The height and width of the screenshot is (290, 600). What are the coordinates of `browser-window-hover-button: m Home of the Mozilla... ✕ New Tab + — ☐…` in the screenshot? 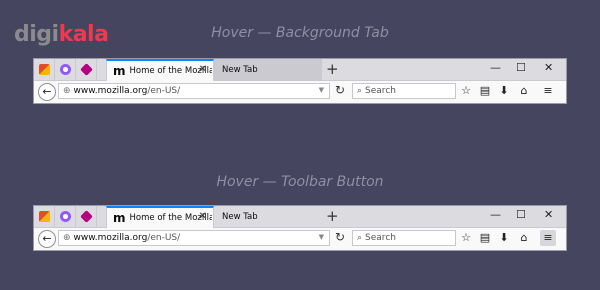 It's located at (300, 228).